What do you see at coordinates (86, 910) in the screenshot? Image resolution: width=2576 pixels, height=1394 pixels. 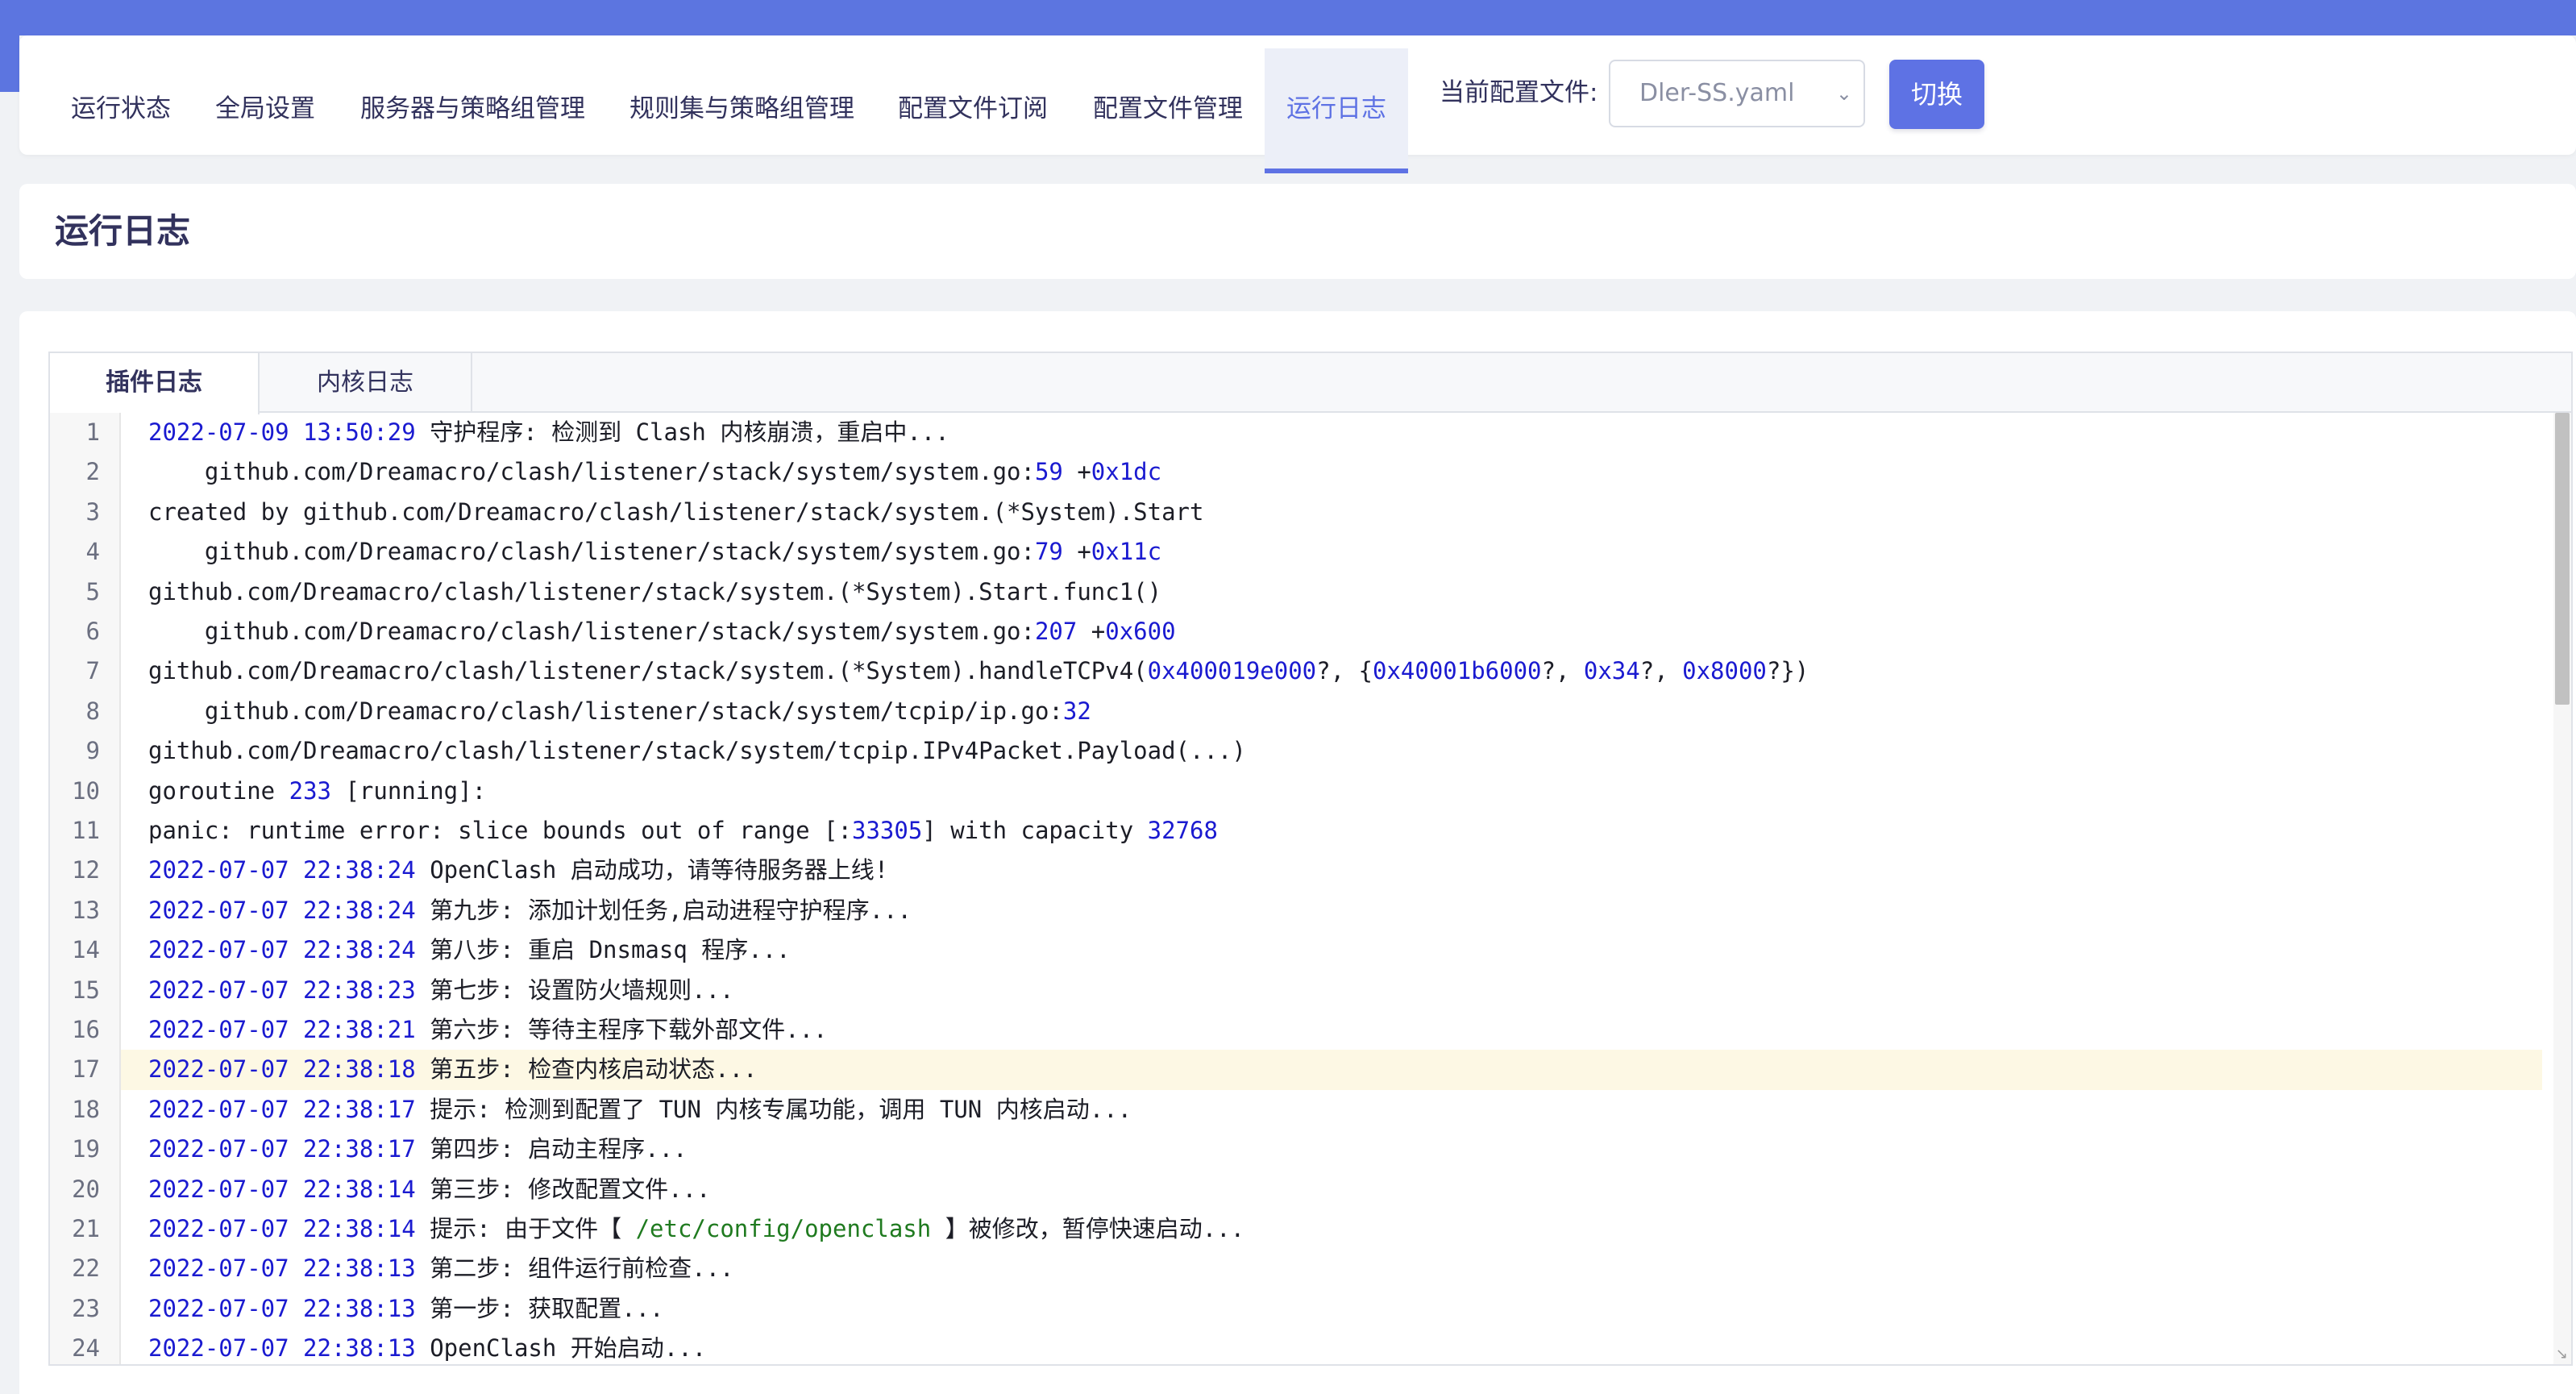 I see `line-number: 13` at bounding box center [86, 910].